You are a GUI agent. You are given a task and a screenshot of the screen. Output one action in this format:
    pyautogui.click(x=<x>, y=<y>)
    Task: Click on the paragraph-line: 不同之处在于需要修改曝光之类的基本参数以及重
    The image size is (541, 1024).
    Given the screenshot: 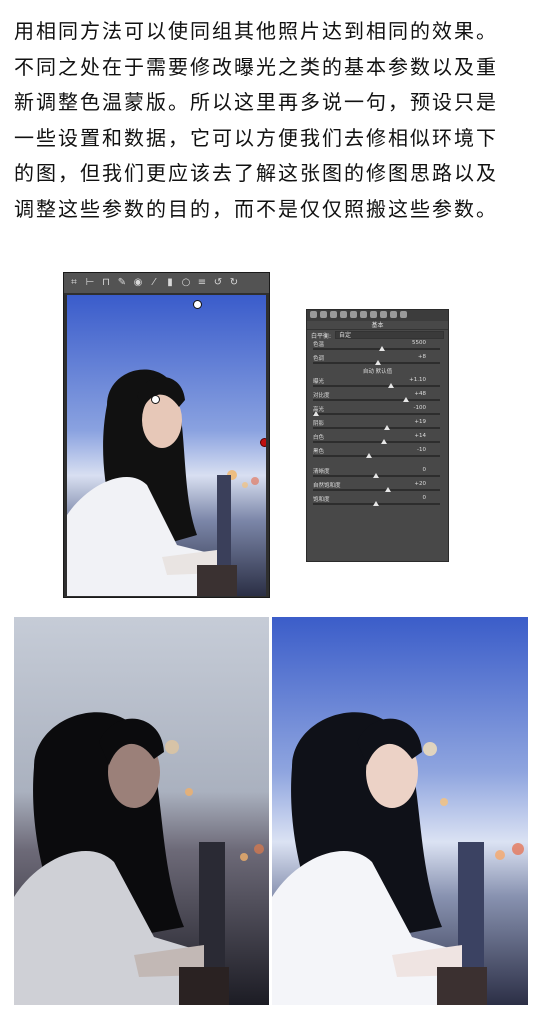 What is the action you would take?
    pyautogui.click(x=256, y=66)
    